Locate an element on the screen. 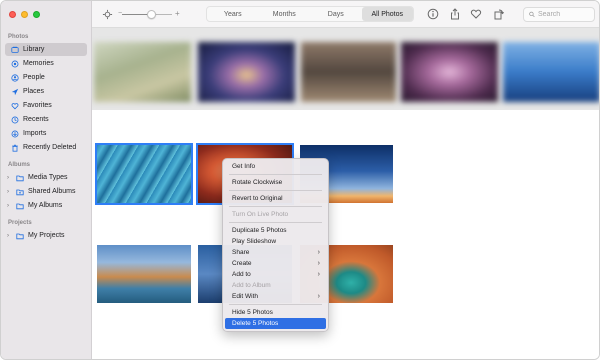 This screenshot has height=360, width=600. sidebar-item-shared-albums: › Shared Albums is located at coordinates (46, 191).